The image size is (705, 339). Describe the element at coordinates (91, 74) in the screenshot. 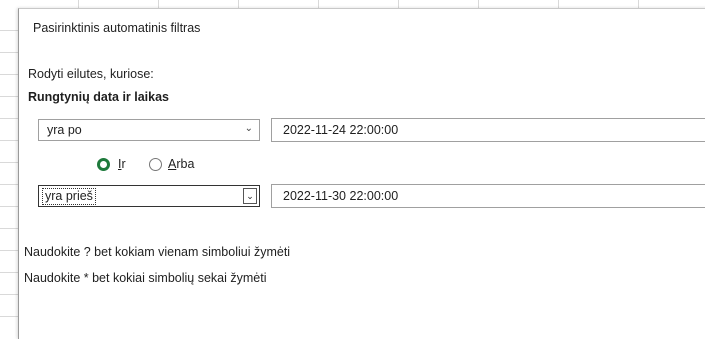

I see `show-rows-caption: Rodyti eilutes, kuriose:` at that location.